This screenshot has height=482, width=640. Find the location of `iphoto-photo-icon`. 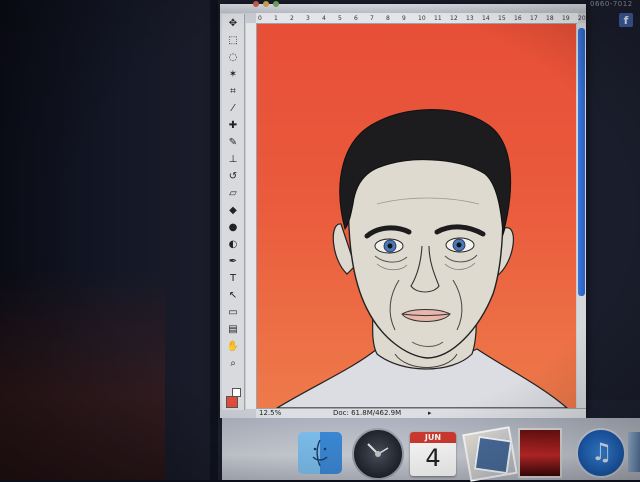

iphoto-photo-icon is located at coordinates (493, 455).